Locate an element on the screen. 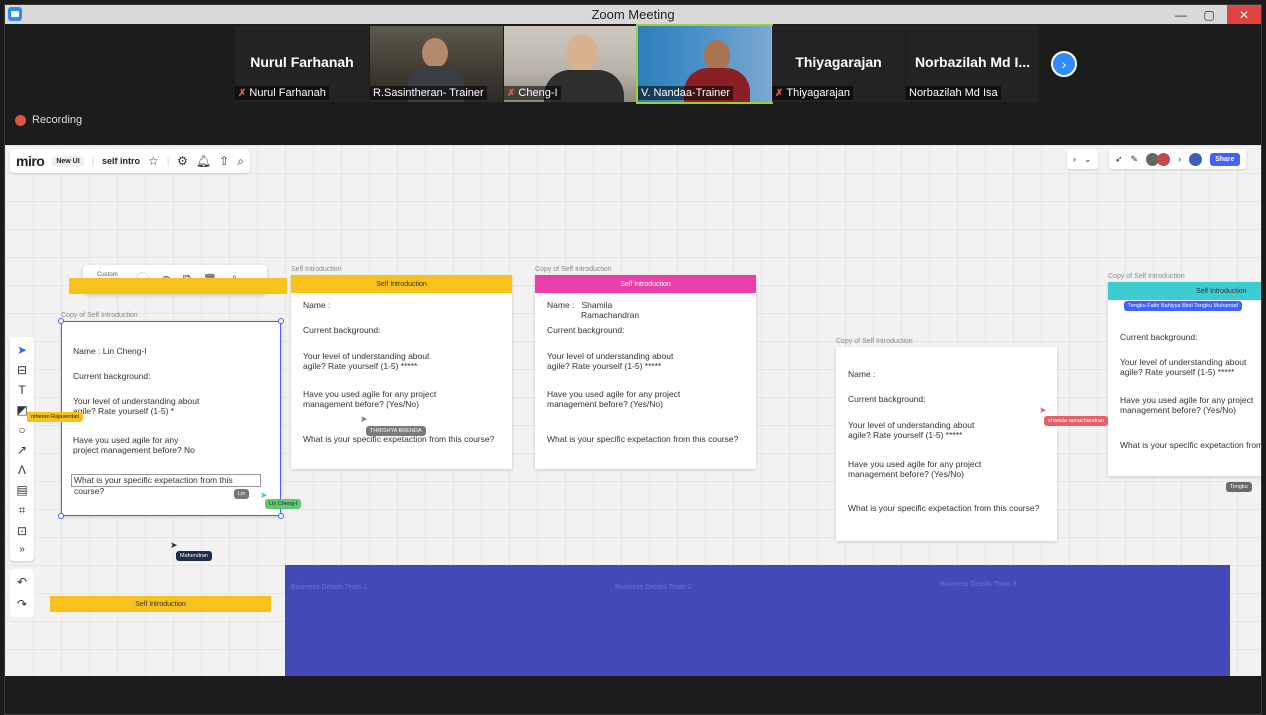  board-name: self intro is located at coordinates (121, 161).